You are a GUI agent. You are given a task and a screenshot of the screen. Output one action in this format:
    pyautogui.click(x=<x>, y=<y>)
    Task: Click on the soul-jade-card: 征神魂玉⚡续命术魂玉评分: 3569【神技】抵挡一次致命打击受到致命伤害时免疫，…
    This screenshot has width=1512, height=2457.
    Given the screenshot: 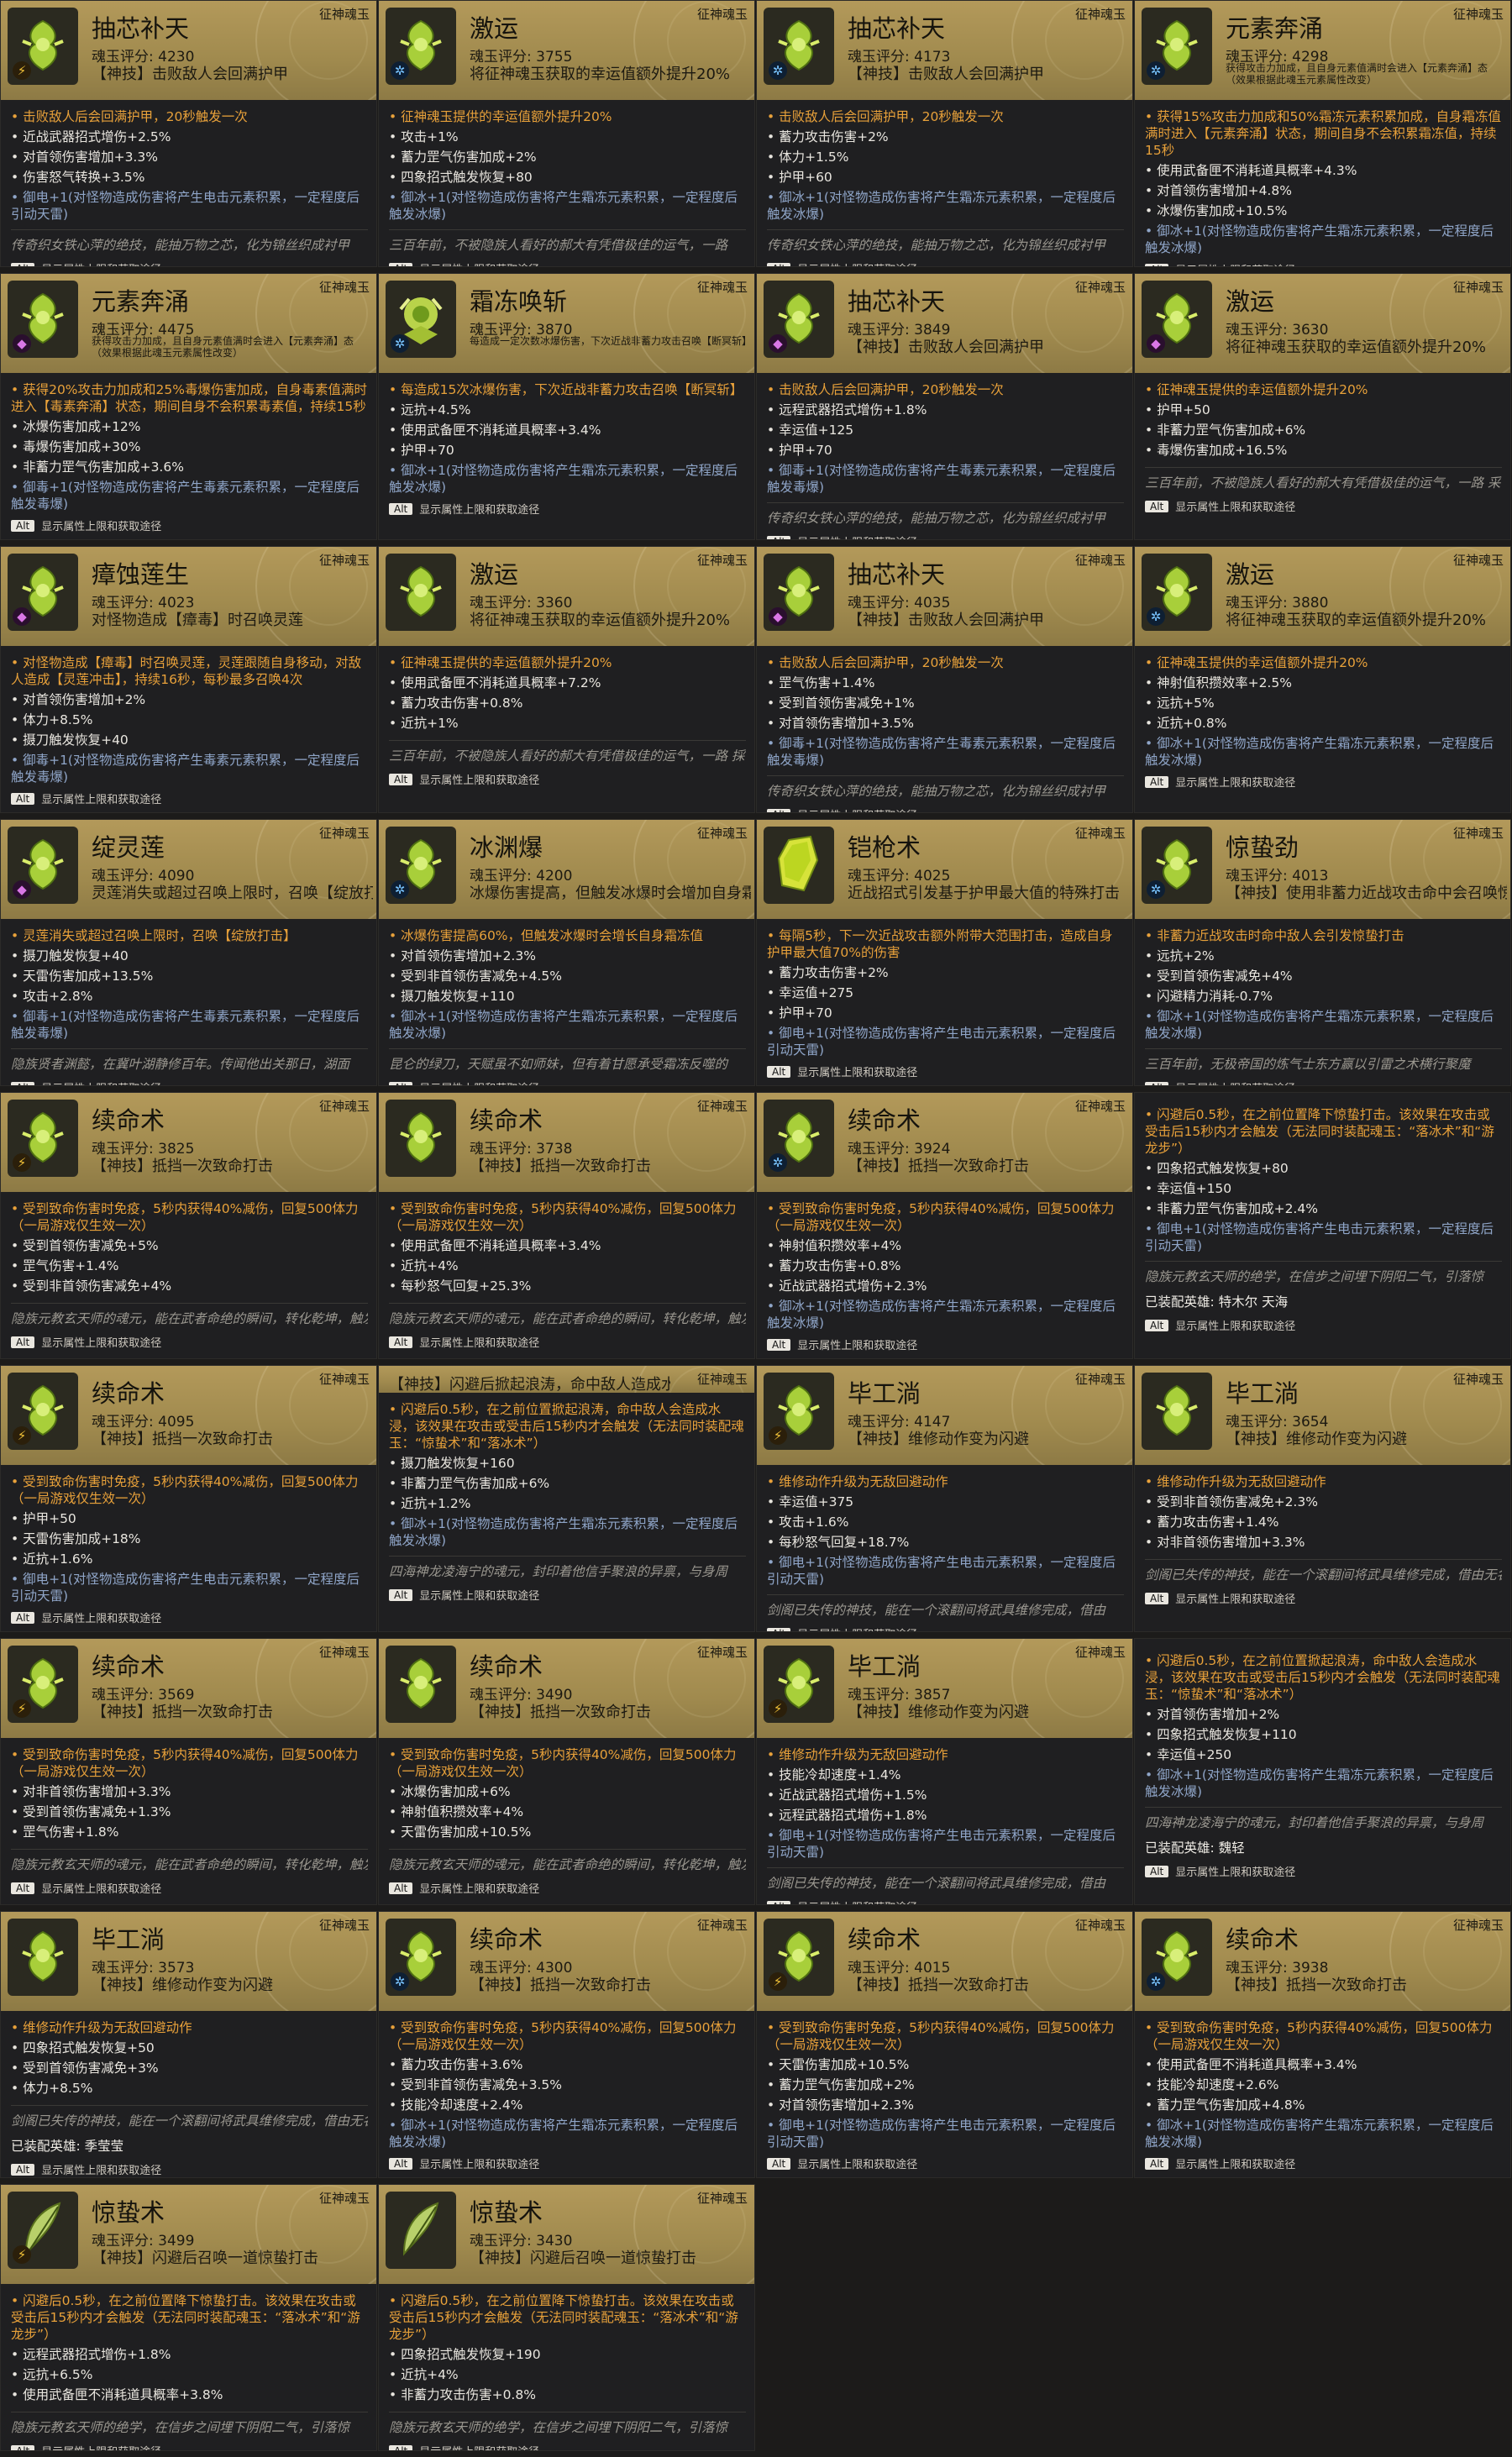 What is the action you would take?
    pyautogui.click(x=188, y=1771)
    